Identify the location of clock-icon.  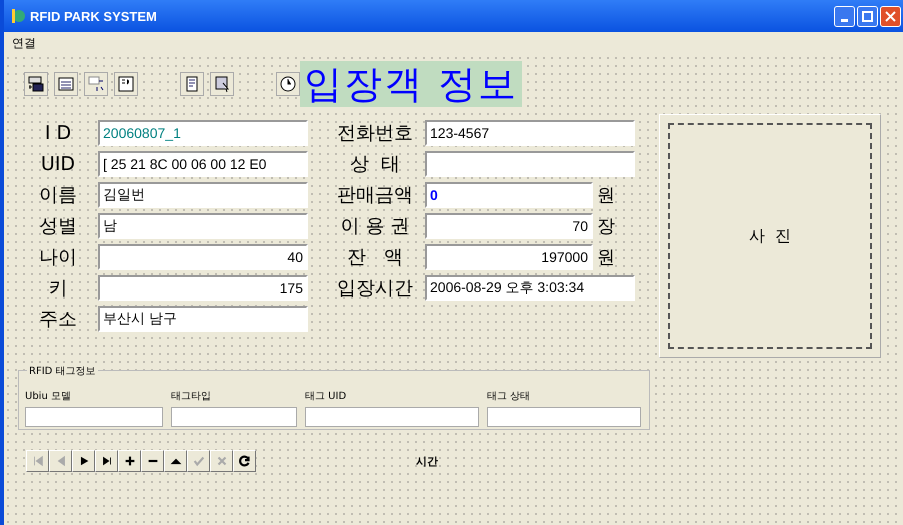
(288, 84).